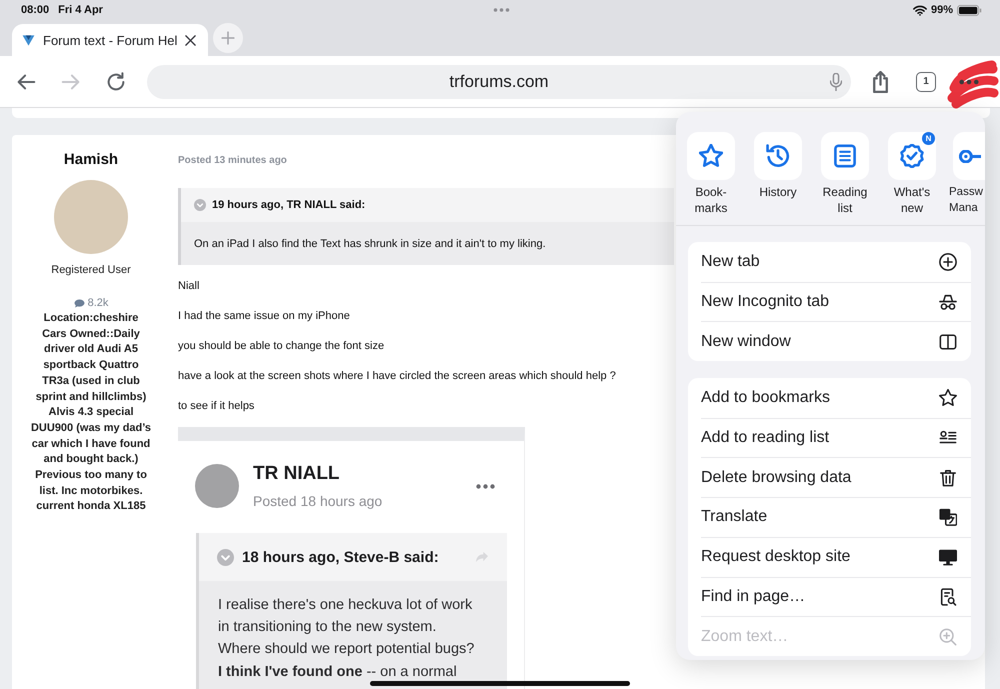  What do you see at coordinates (98, 303) in the screenshot?
I see `post-count: 8.2k` at bounding box center [98, 303].